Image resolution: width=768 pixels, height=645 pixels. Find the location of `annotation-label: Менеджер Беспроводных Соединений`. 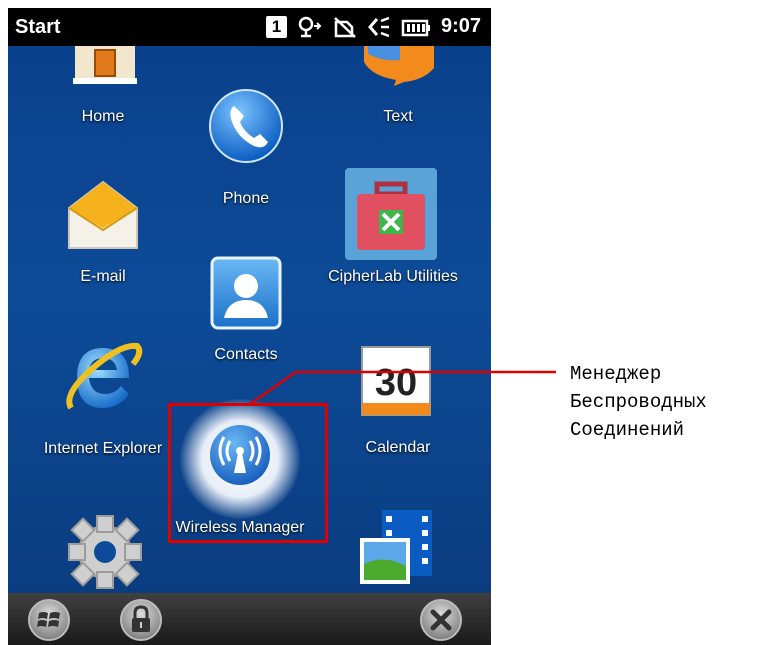

annotation-label: Менеджер Беспроводных Соединений is located at coordinates (638, 402).